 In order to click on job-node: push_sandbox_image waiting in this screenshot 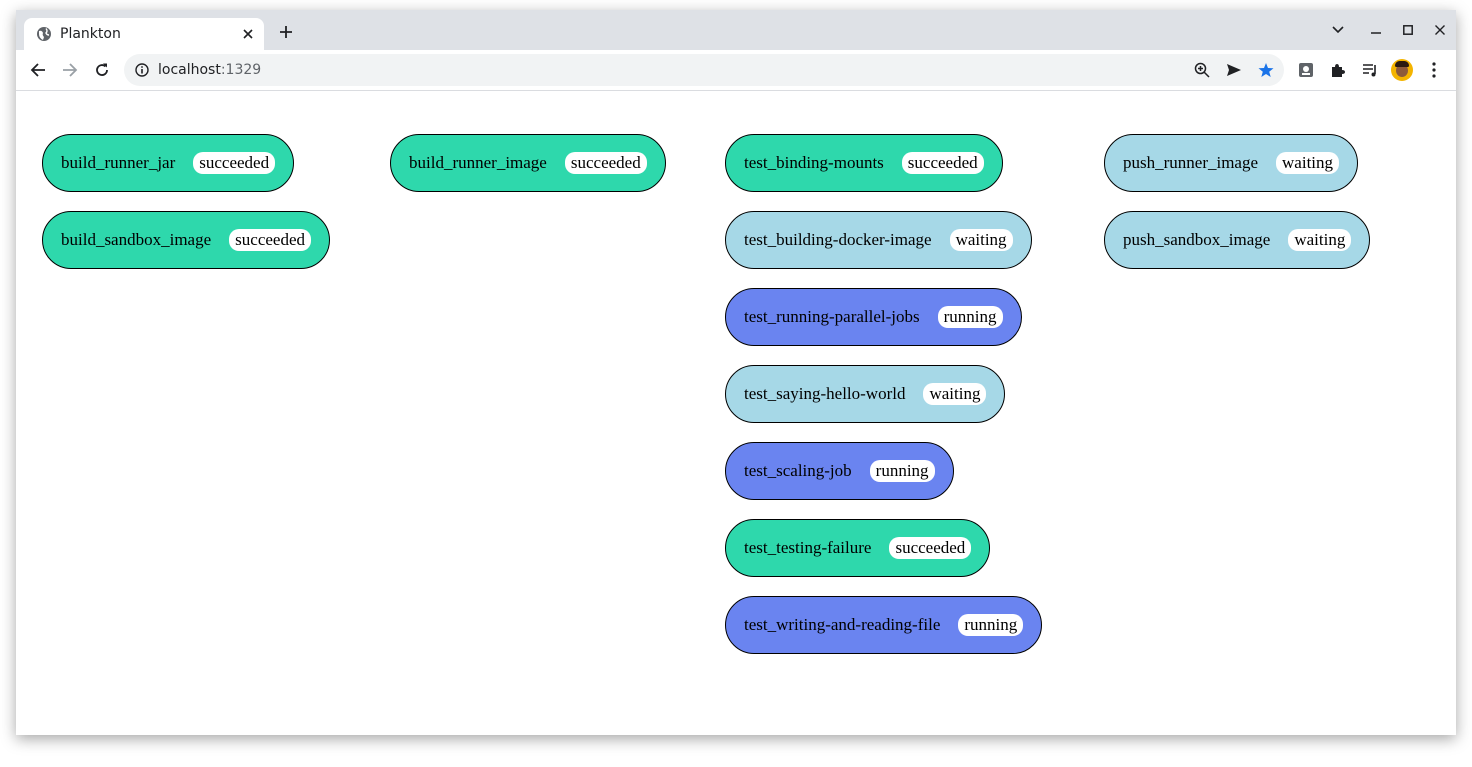, I will do `click(1237, 240)`.